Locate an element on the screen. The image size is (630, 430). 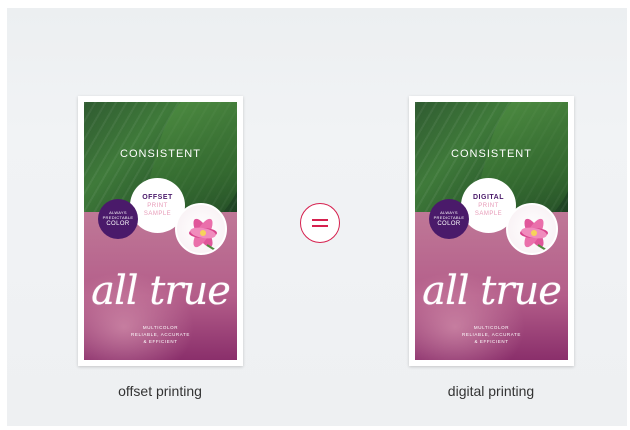
print-type: DIGITAL is located at coordinates (488, 197).